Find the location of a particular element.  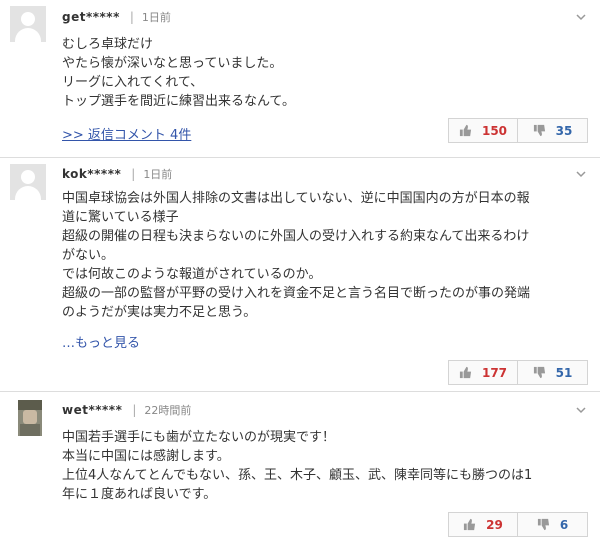

good-button: 29 is located at coordinates (483, 524).